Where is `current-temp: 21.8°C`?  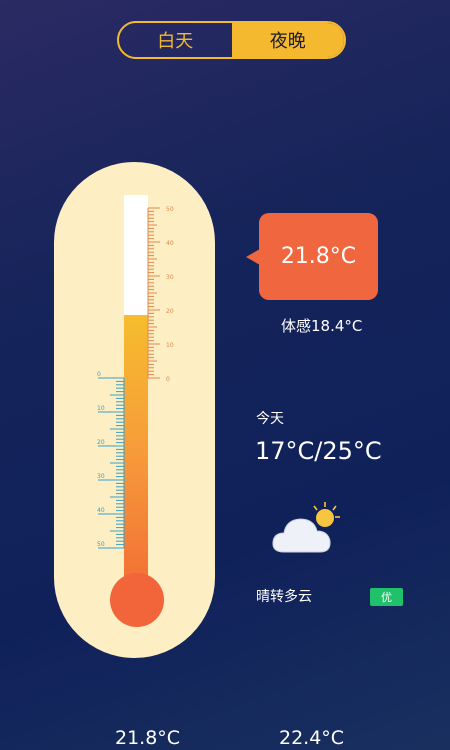 current-temp: 21.8°C is located at coordinates (318, 256).